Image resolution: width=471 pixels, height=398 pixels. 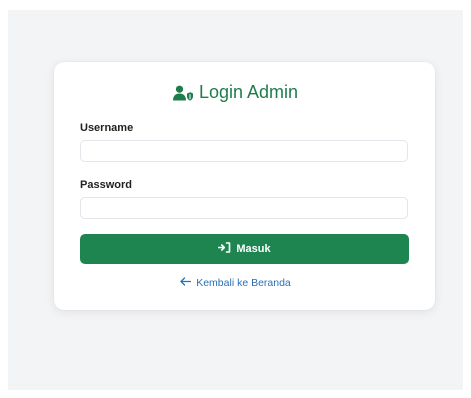 I want to click on login-submit-label: Masuk, so click(x=253, y=249).